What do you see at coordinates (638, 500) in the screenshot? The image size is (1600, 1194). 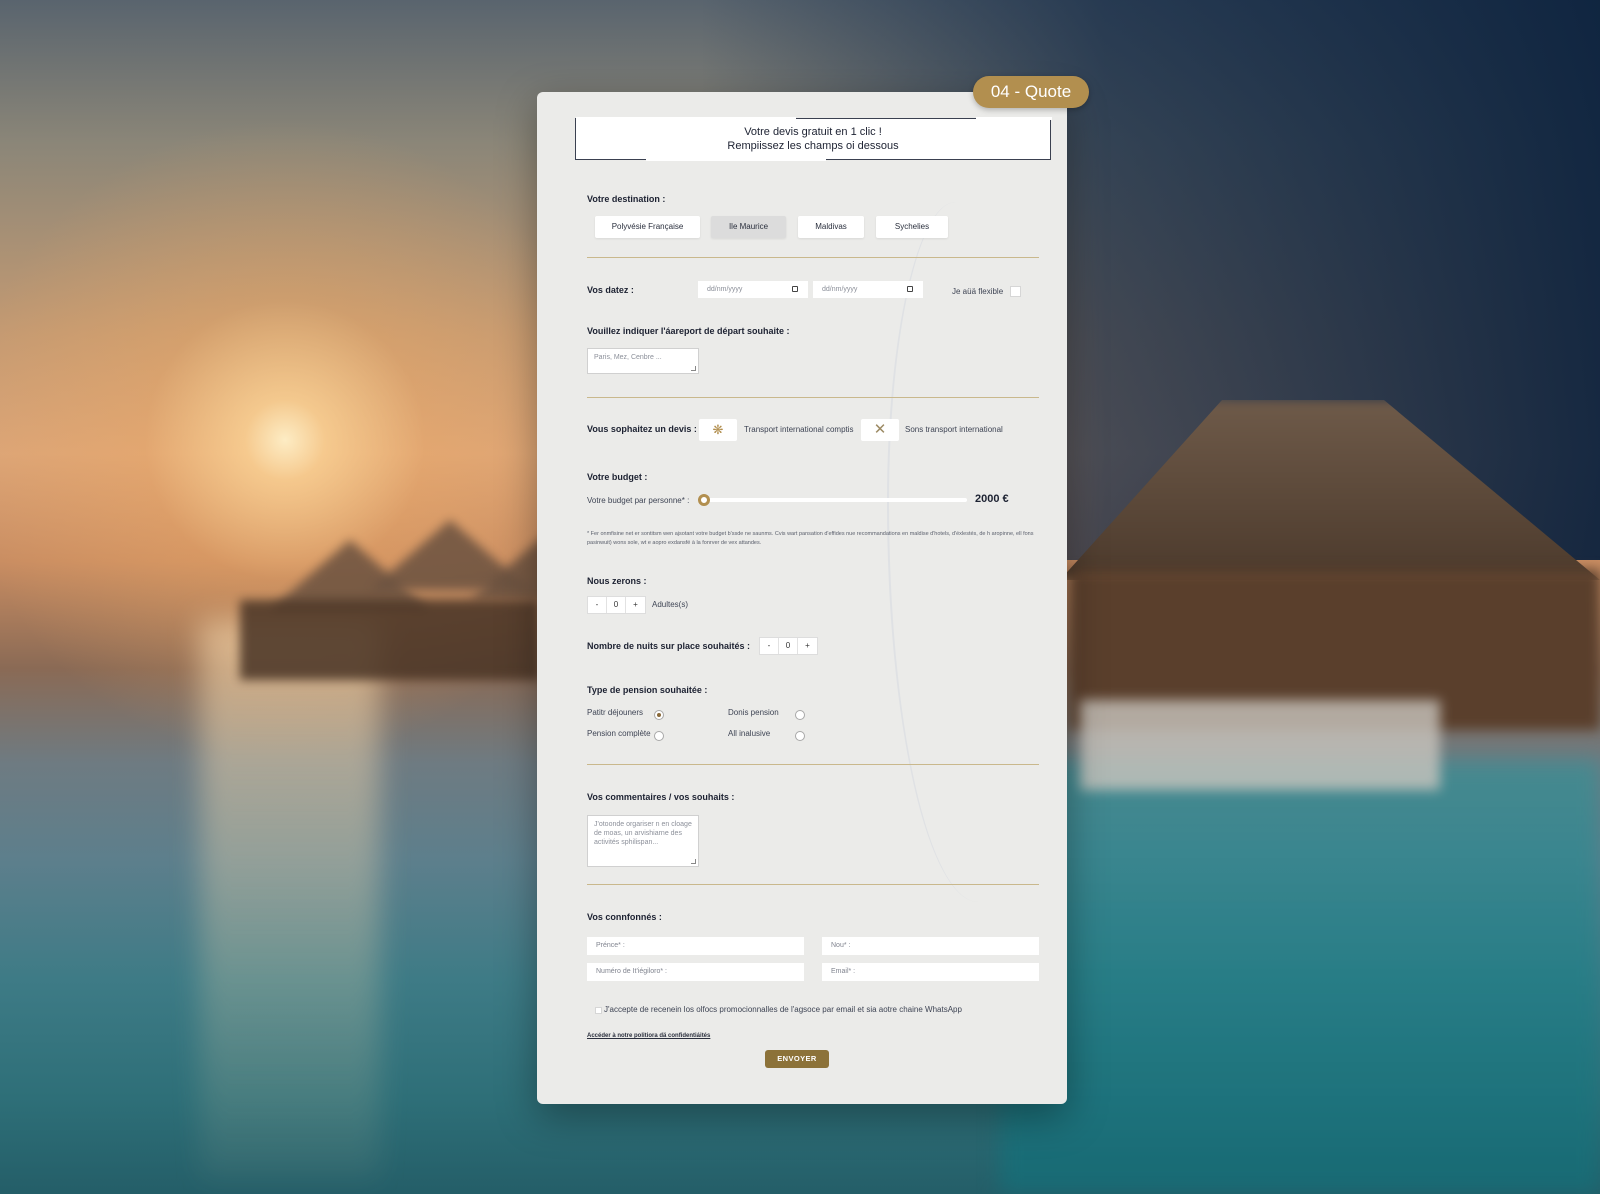 I see `budget-per-person-label: Votre budget par personne* :` at bounding box center [638, 500].